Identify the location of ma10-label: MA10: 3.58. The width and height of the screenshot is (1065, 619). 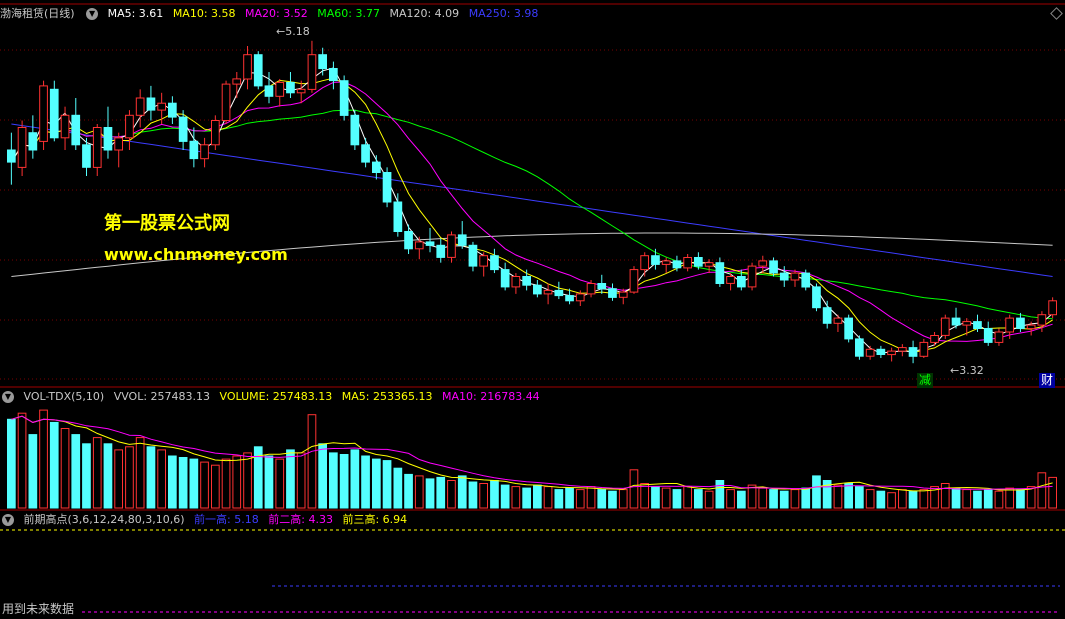
(204, 13).